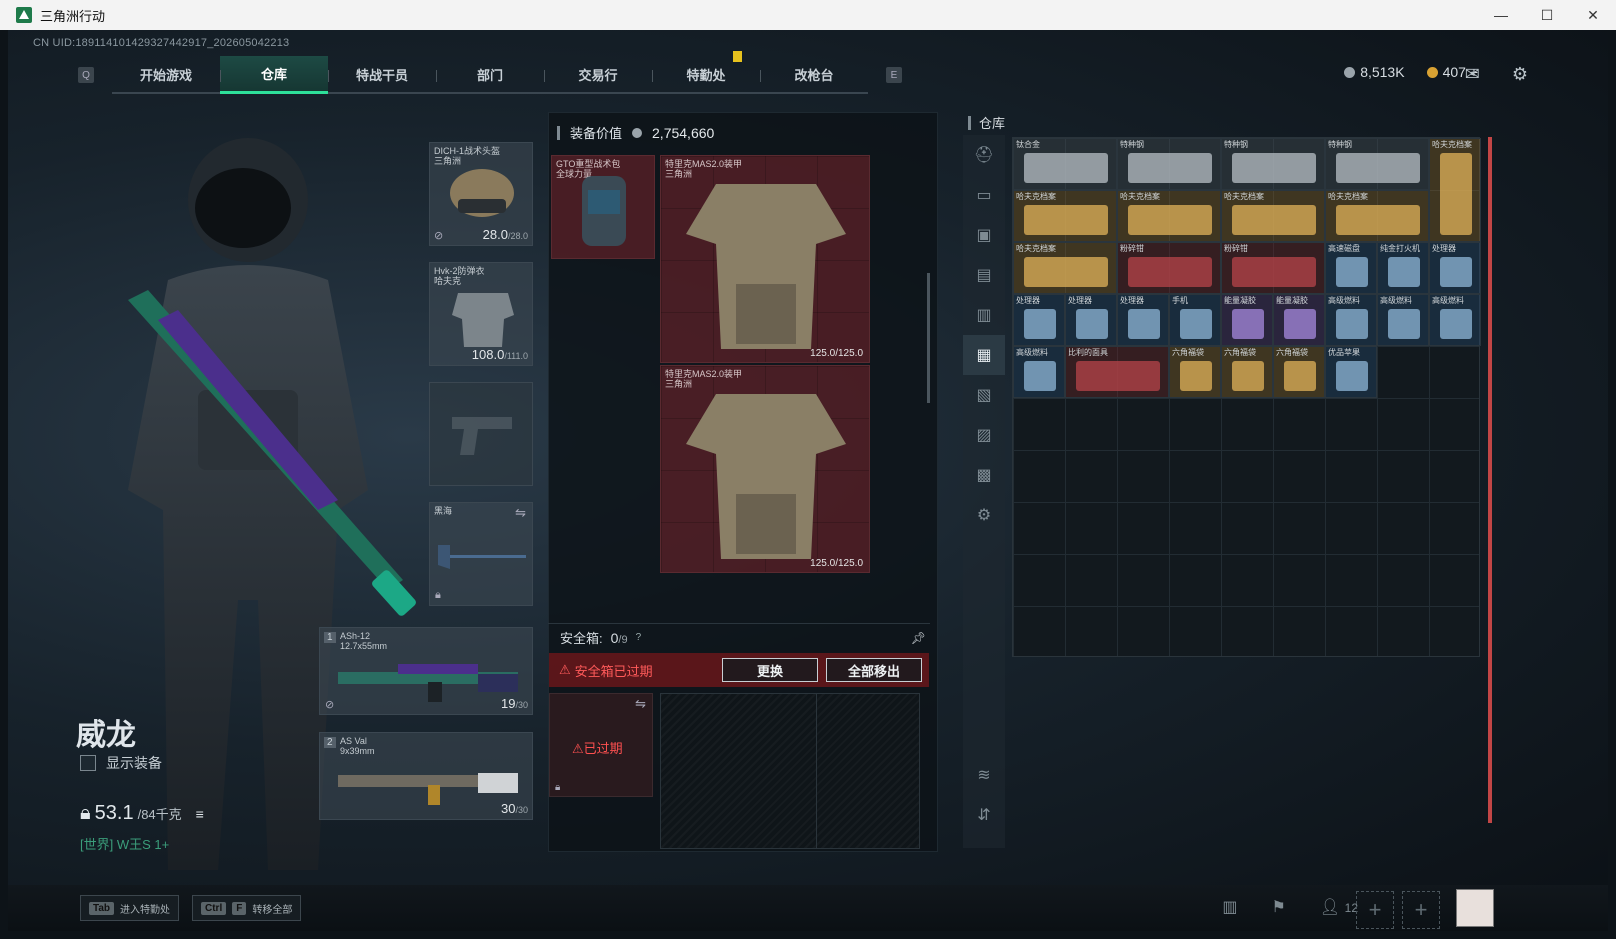 The height and width of the screenshot is (939, 1616). What do you see at coordinates (984, 275) in the screenshot?
I see `sidebar-item-ammo: ▤` at bounding box center [984, 275].